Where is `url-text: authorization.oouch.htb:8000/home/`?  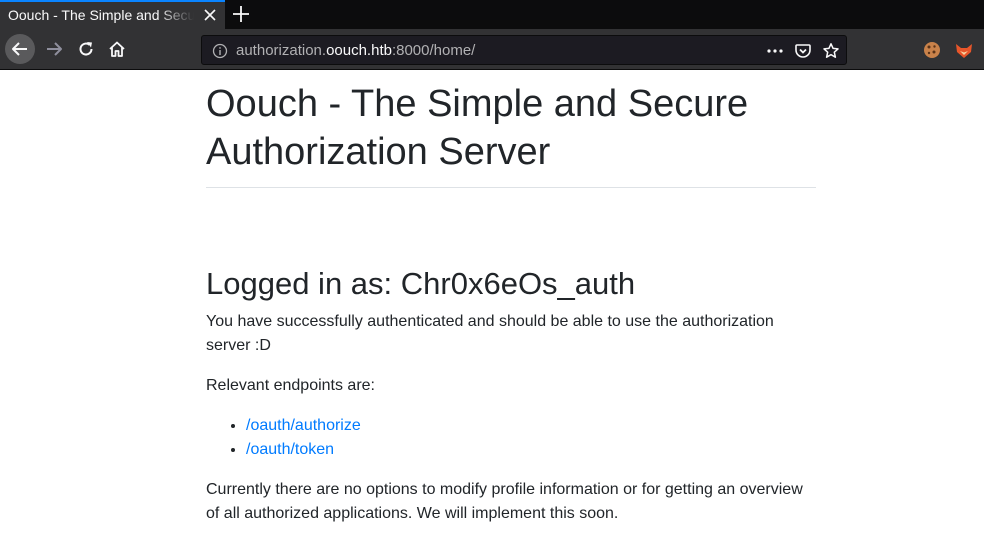
url-text: authorization.oouch.htb:8000/home/ is located at coordinates (355, 51).